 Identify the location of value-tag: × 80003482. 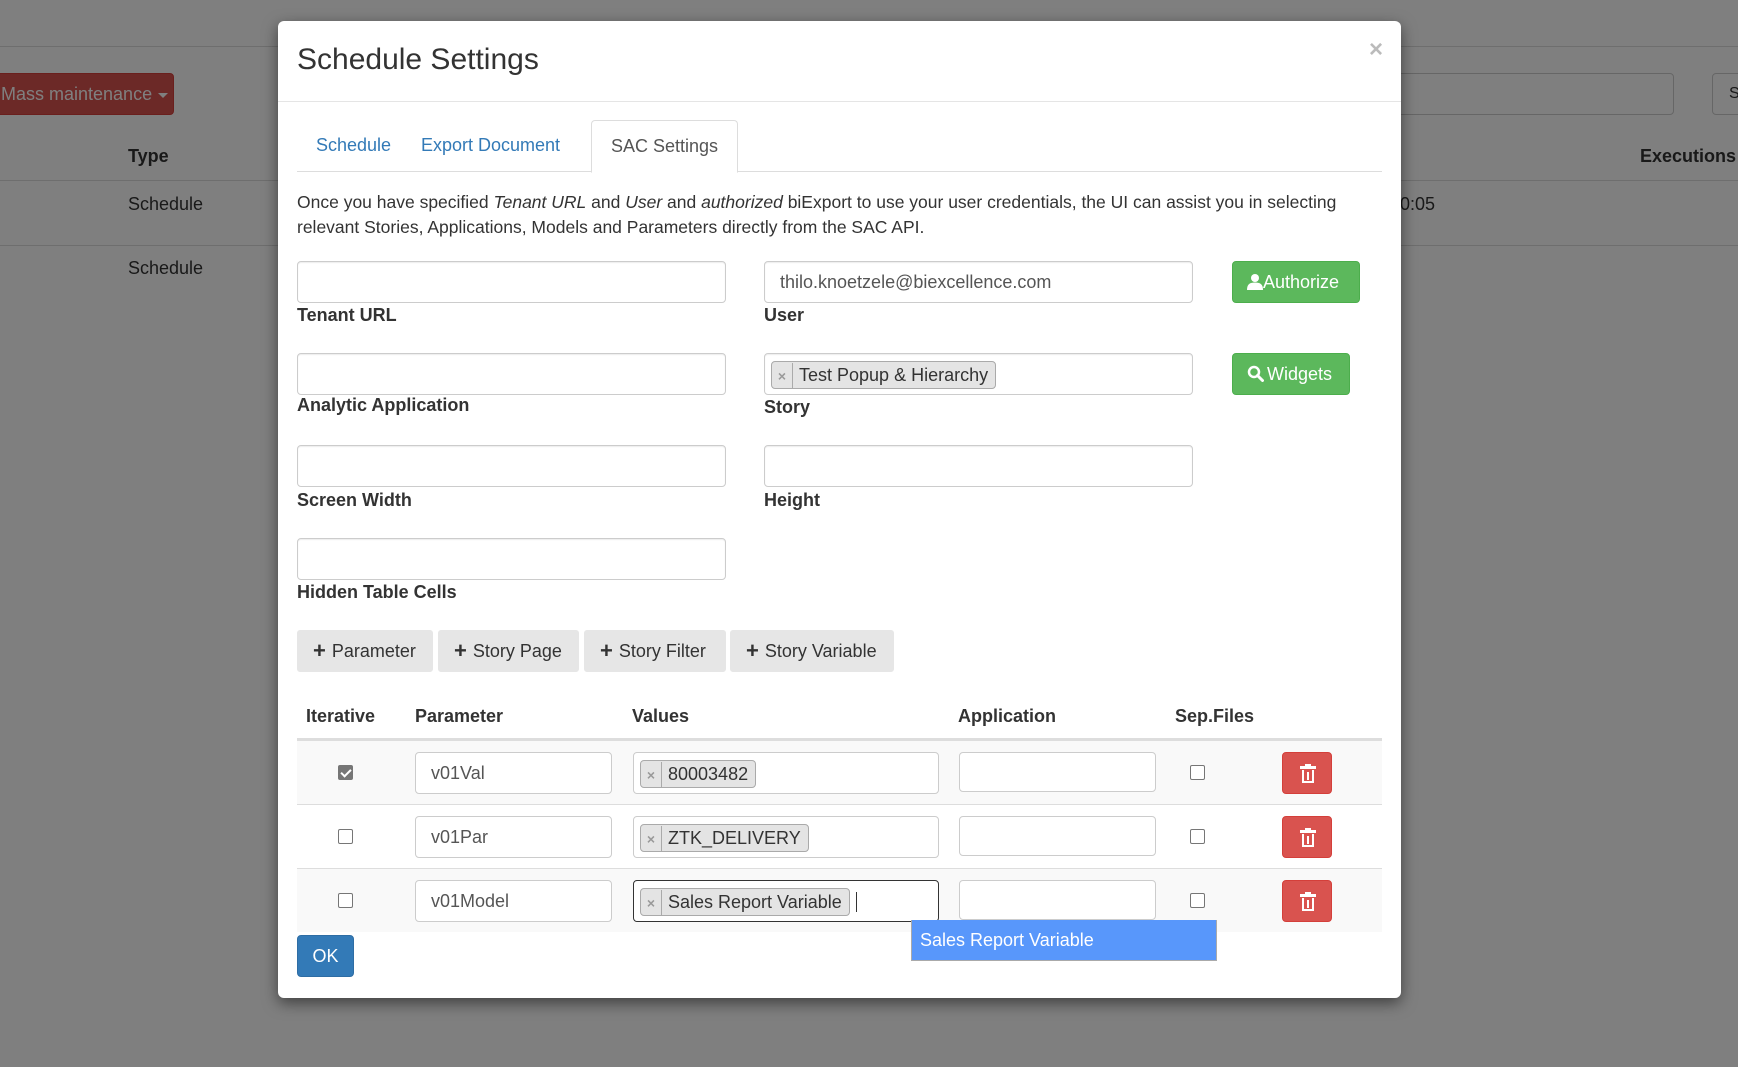
(698, 774).